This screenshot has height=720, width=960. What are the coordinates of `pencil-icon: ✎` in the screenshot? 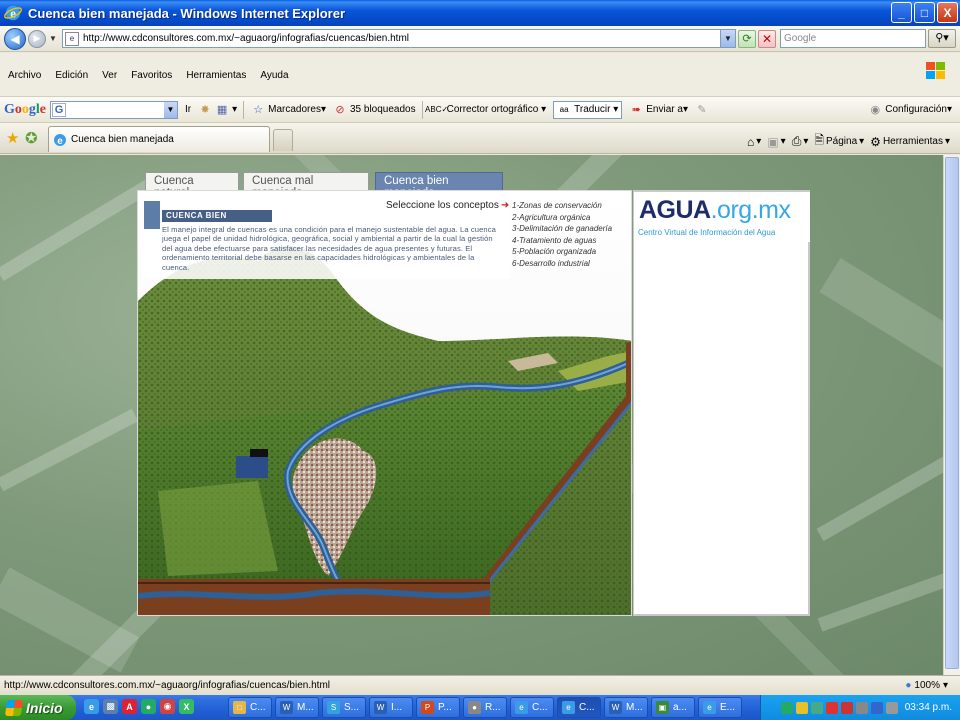 It's located at (702, 110).